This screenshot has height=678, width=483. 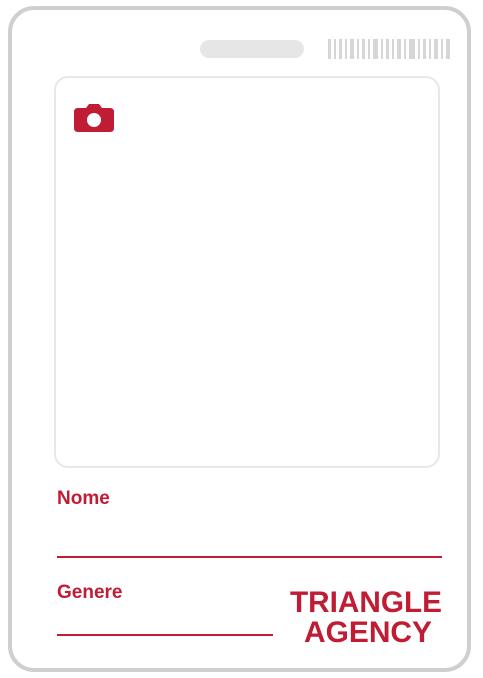 I want to click on genre-field, so click(x=165, y=635).